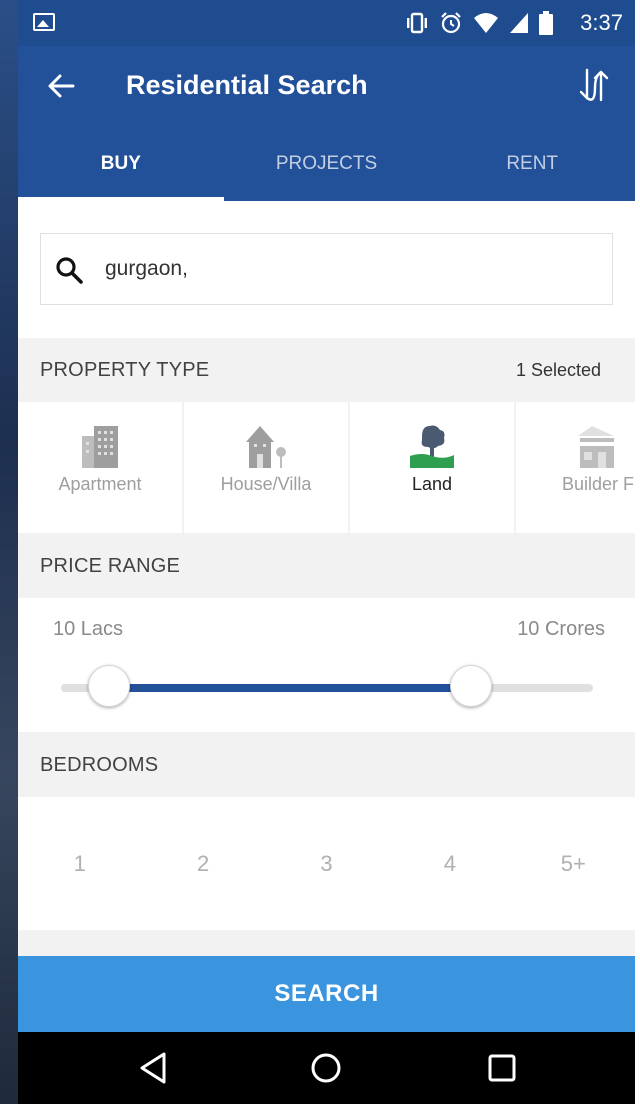  Describe the element at coordinates (637, 552) in the screenshot. I see `background-right-edge` at that location.